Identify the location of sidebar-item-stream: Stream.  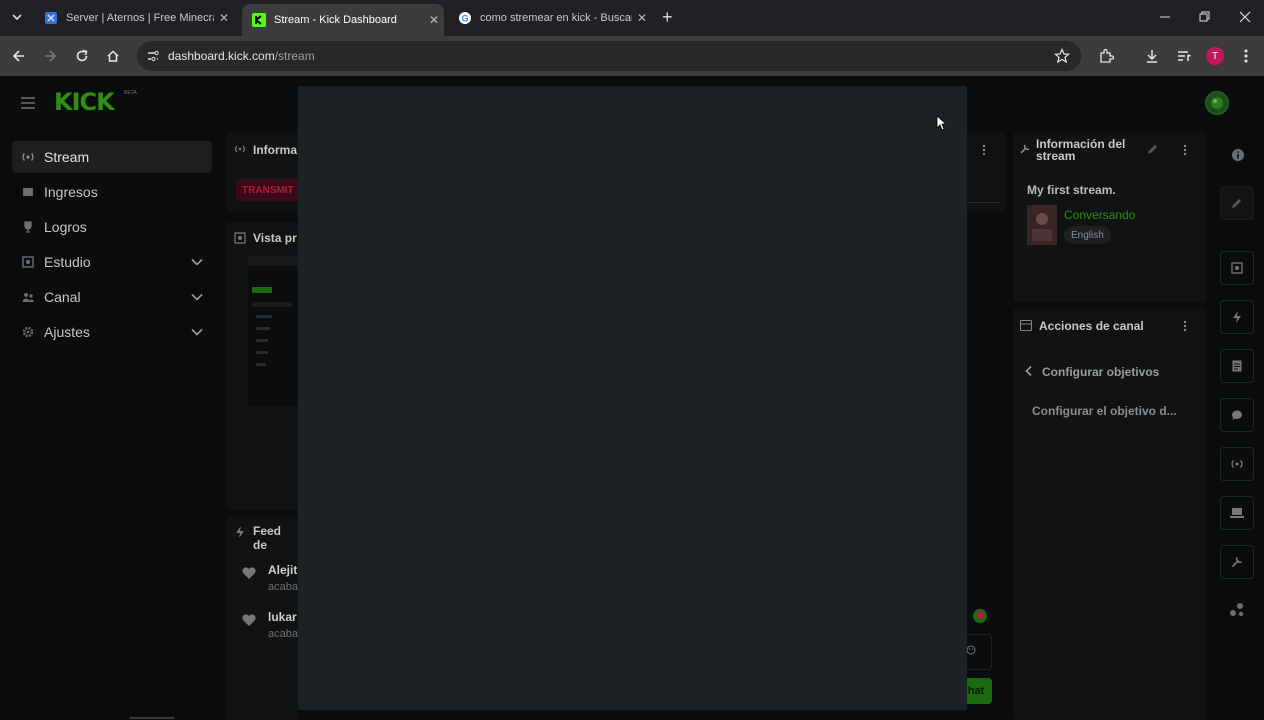
(112, 157).